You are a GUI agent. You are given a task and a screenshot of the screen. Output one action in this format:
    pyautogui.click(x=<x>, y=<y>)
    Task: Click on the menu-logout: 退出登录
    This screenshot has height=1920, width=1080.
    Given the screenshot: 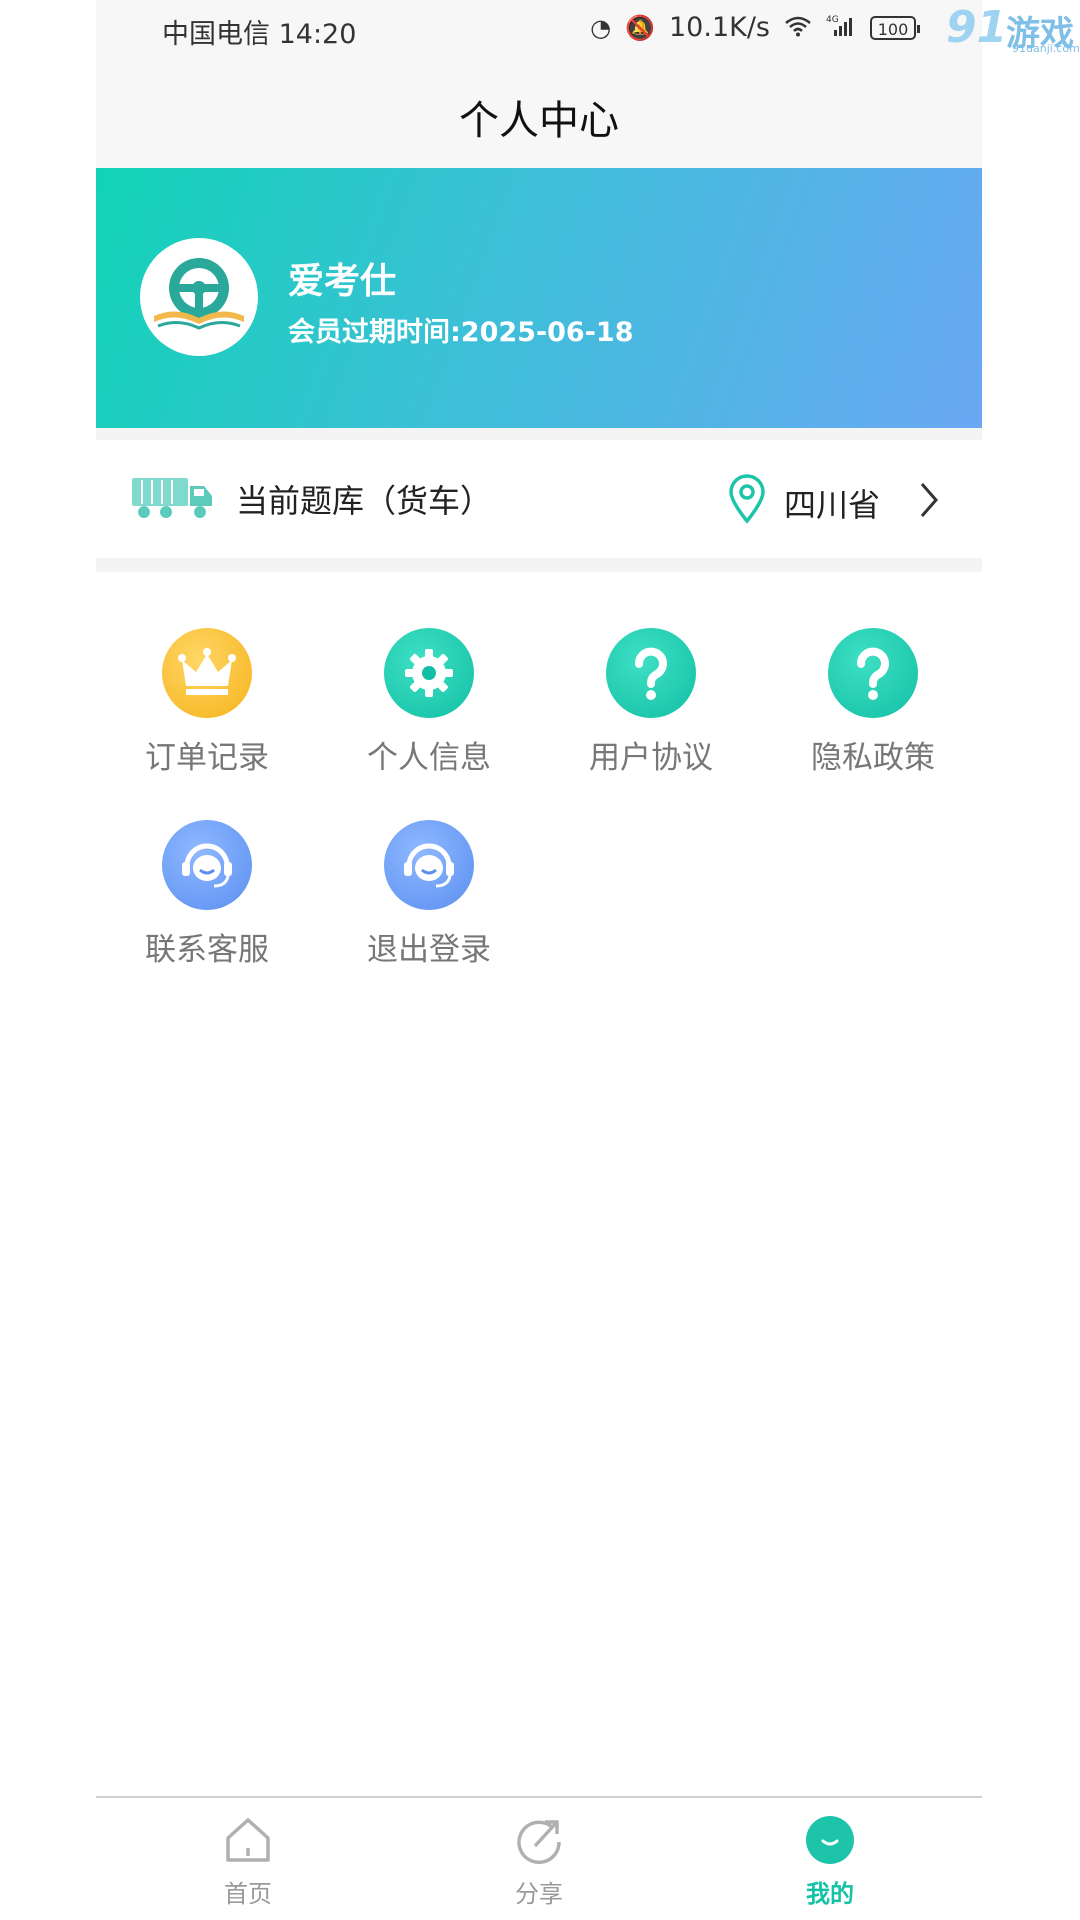 What is the action you would take?
    pyautogui.click(x=429, y=905)
    